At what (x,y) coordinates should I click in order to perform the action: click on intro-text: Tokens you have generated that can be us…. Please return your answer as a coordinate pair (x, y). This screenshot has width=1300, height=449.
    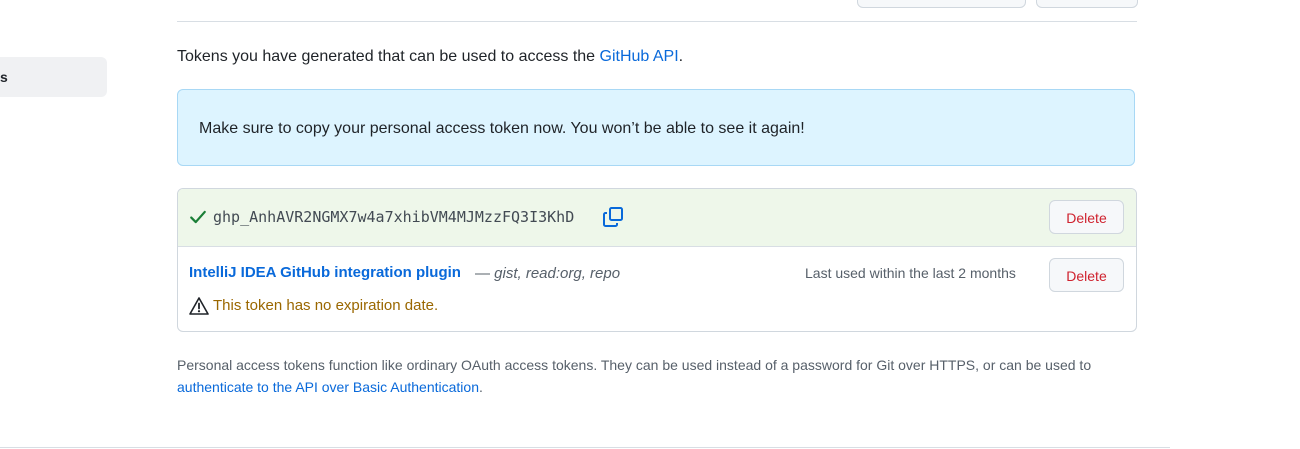
    Looking at the image, I should click on (430, 57).